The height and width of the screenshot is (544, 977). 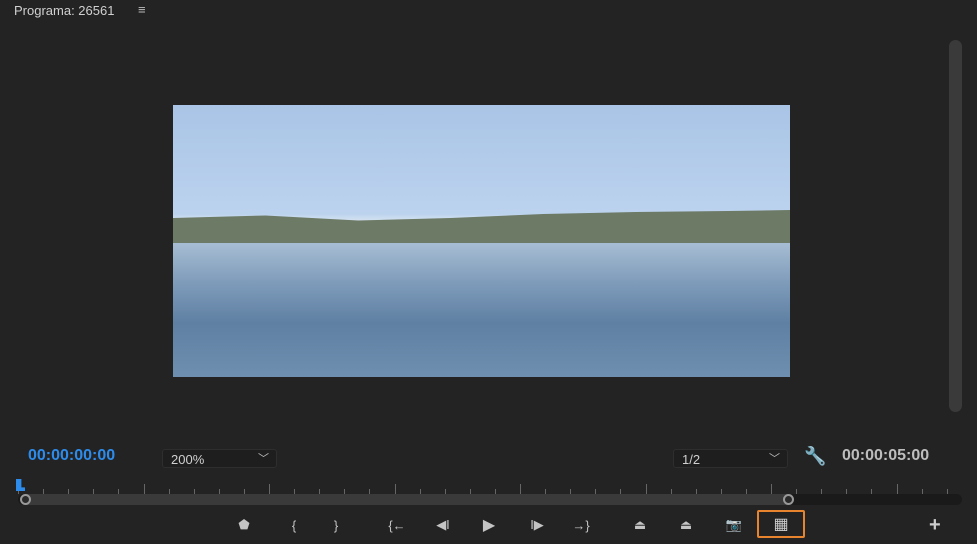 I want to click on extract-icon: ⏏, so click(x=686, y=524).